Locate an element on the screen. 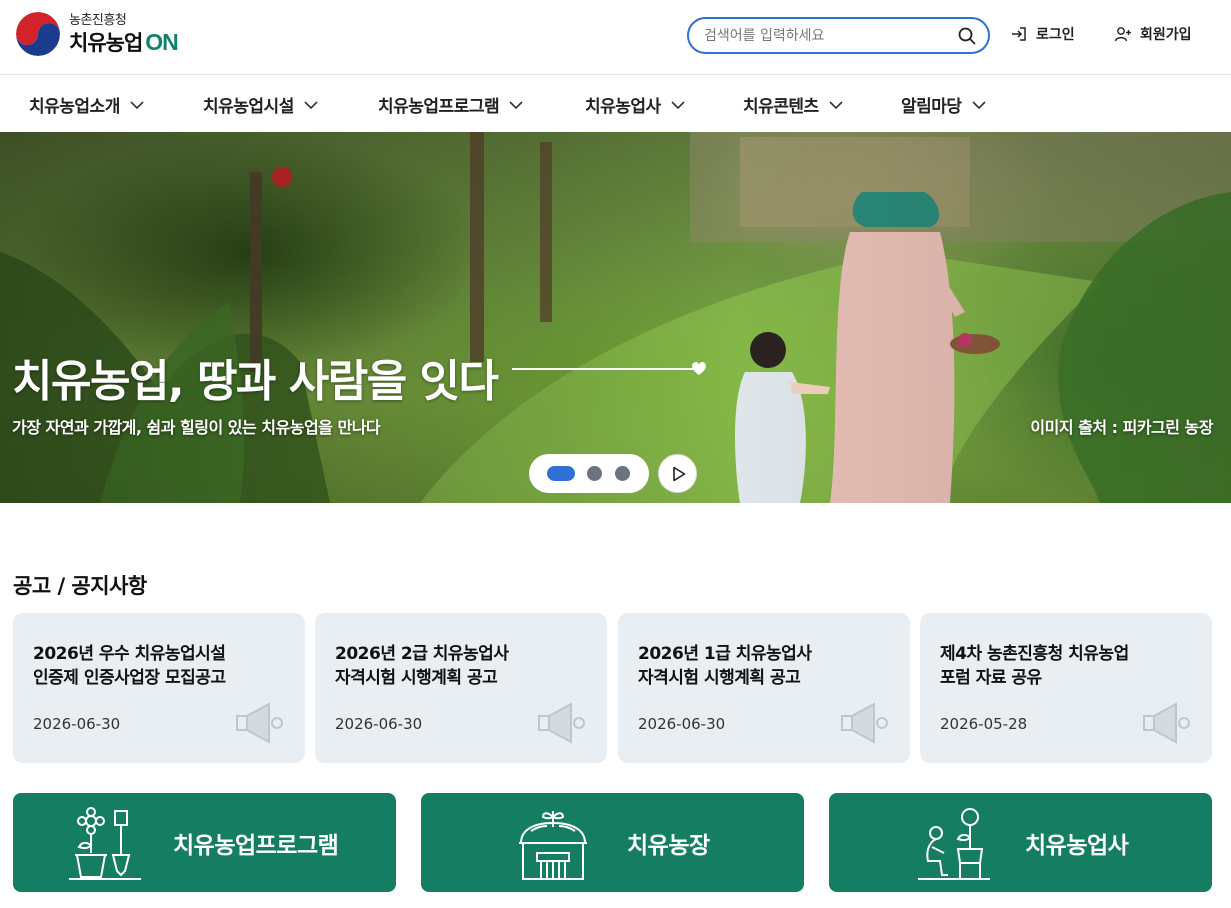 Image resolution: width=1231 pixels, height=908 pixels. quick-link-label: 치유농업사 is located at coordinates (1077, 846).